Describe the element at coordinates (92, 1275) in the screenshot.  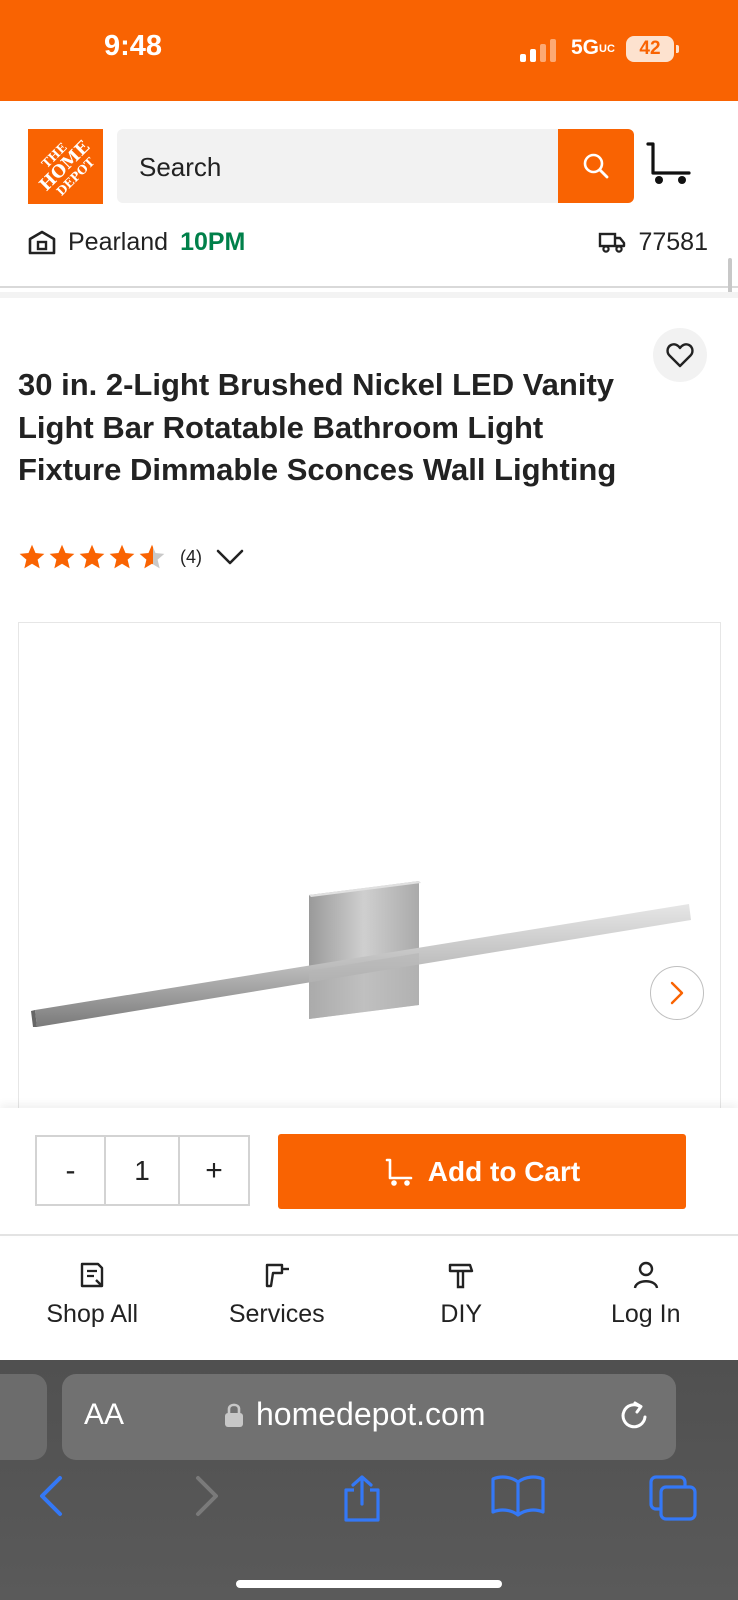
I see `shop-all-icon` at that location.